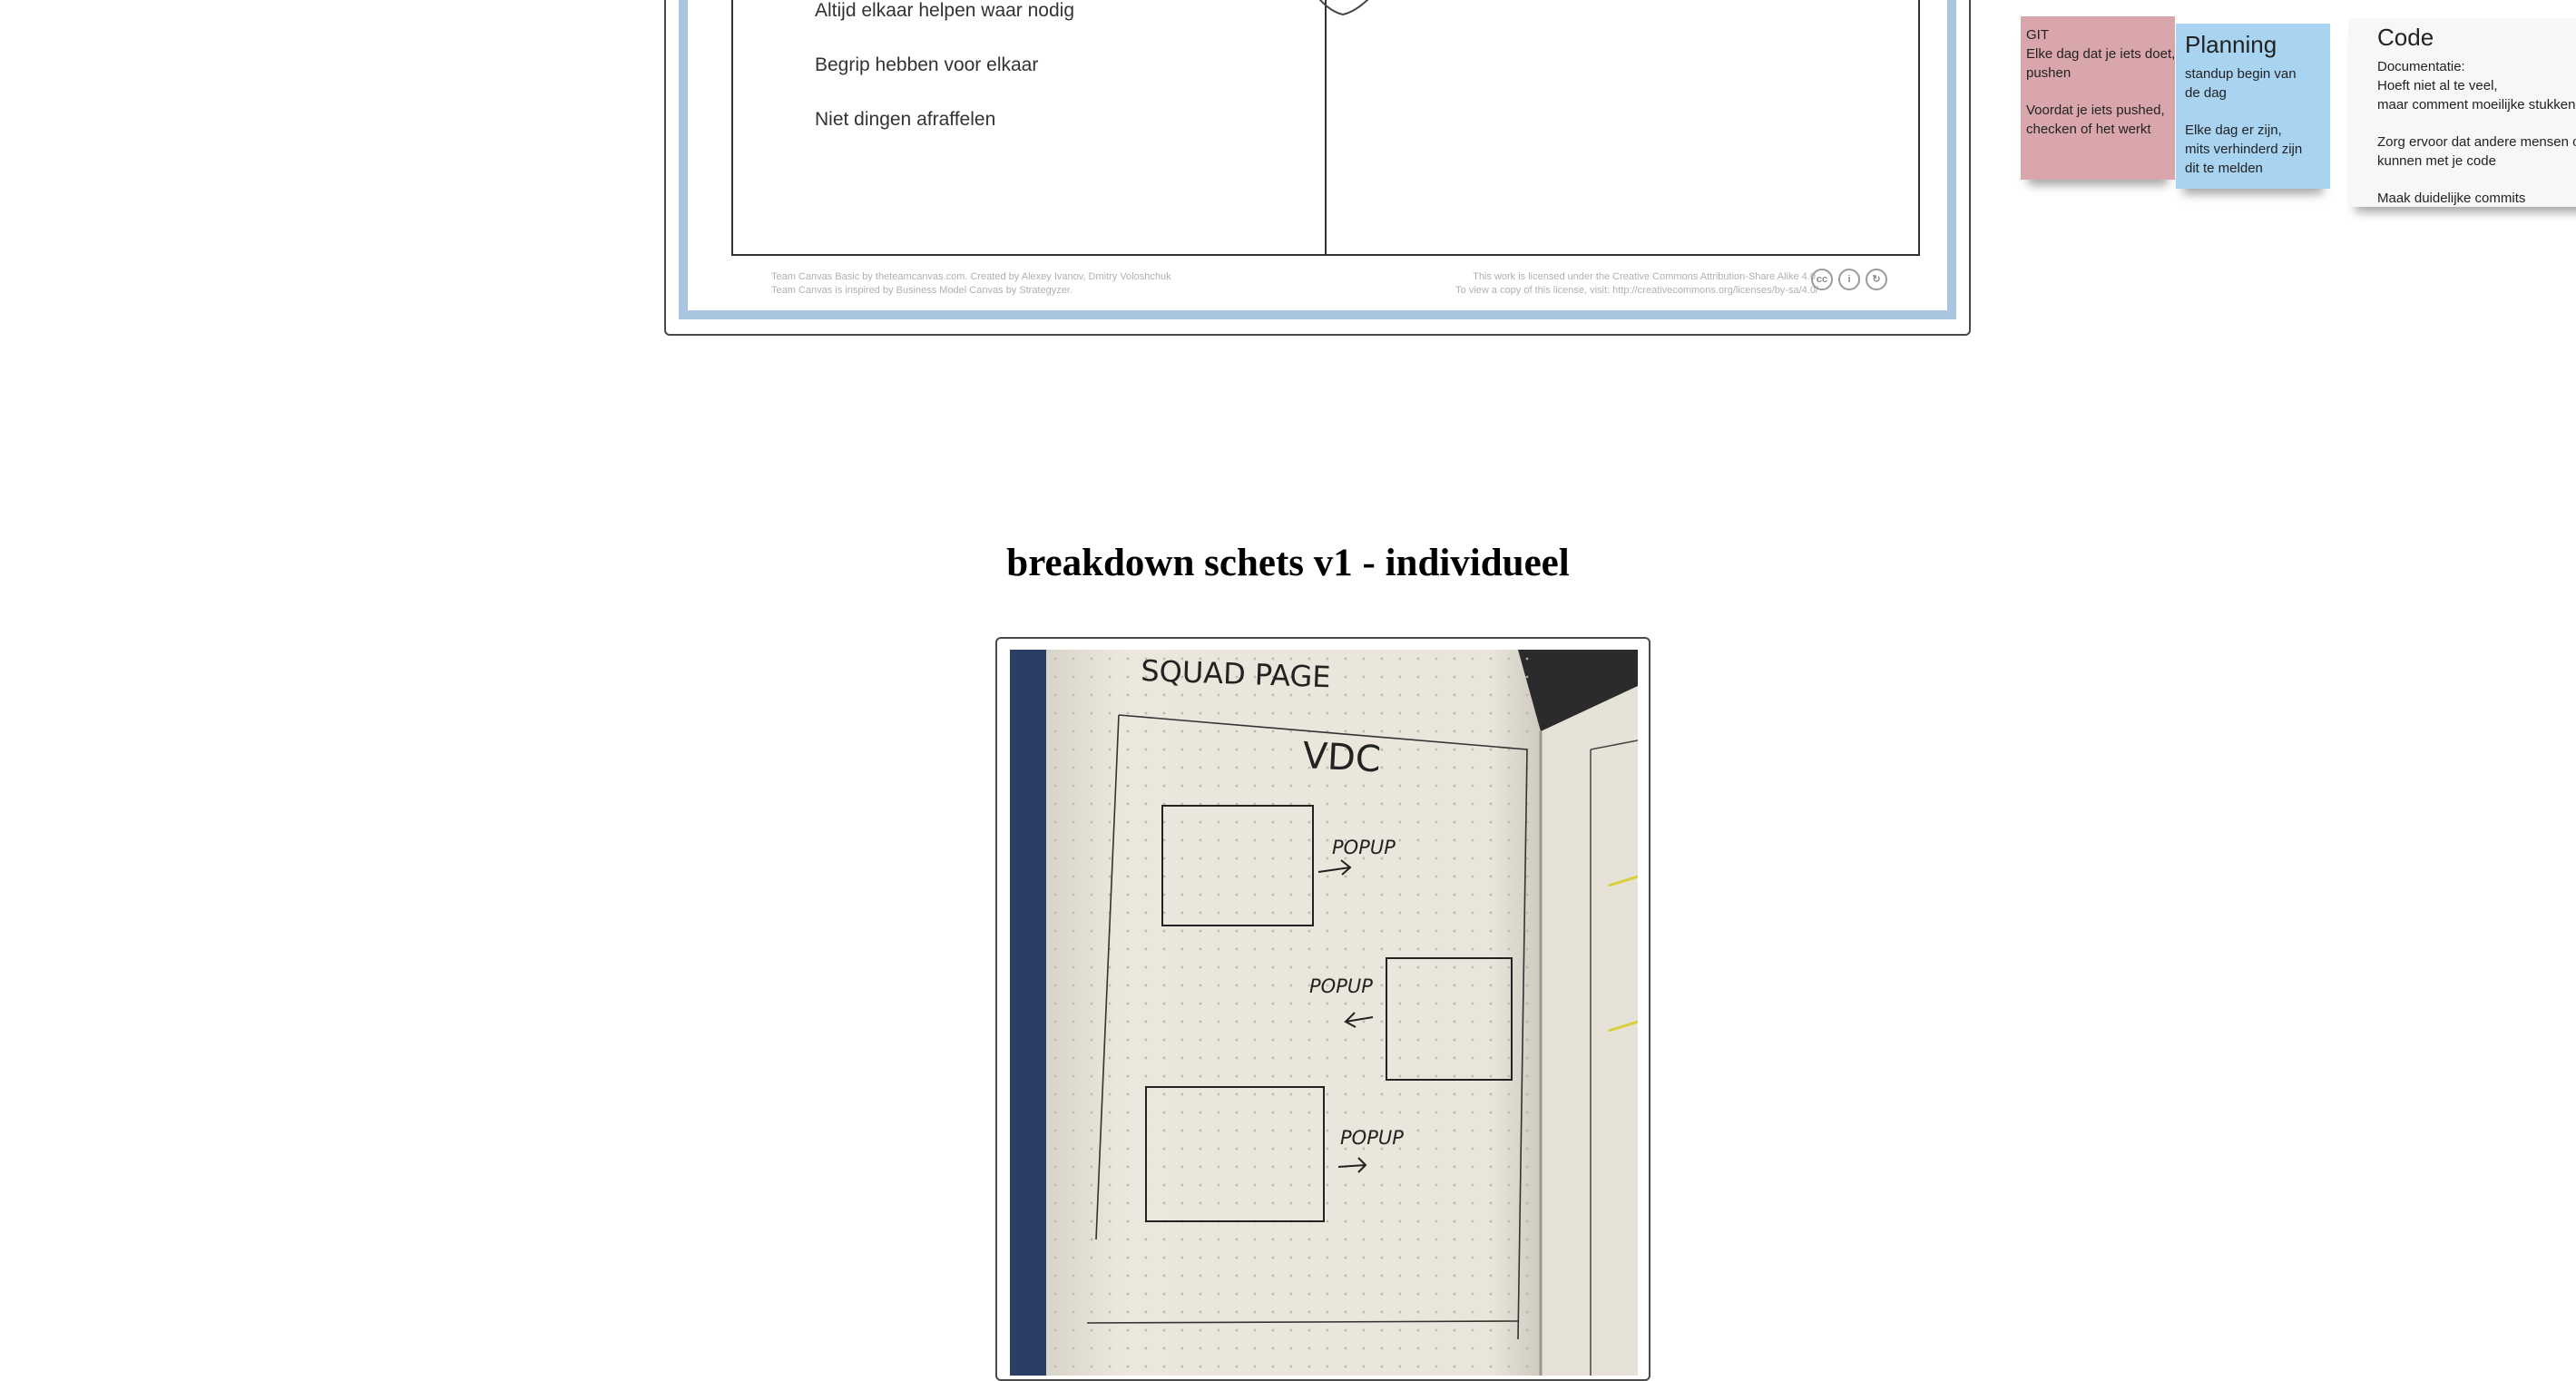 Image resolution: width=2576 pixels, height=1381 pixels. I want to click on sticky-line: Hoeft niet al te veel,, so click(2437, 85).